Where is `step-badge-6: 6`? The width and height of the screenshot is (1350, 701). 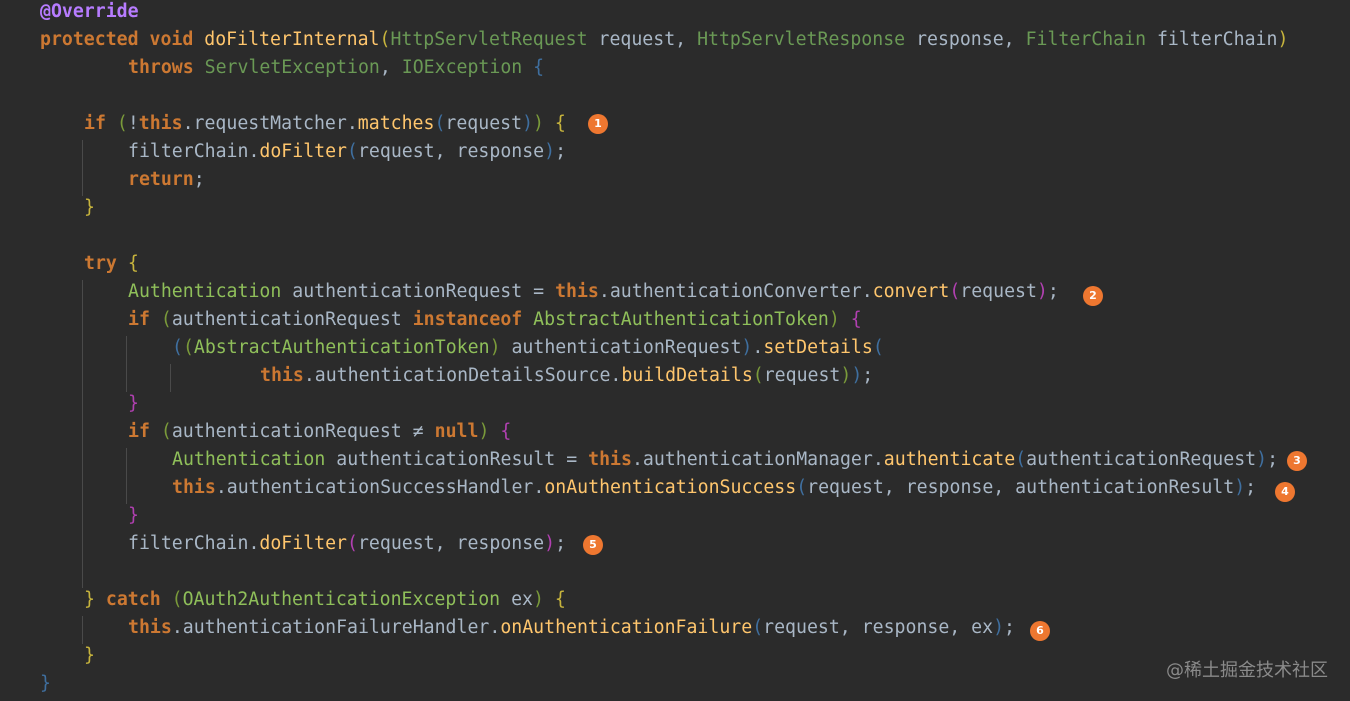 step-badge-6: 6 is located at coordinates (1040, 631).